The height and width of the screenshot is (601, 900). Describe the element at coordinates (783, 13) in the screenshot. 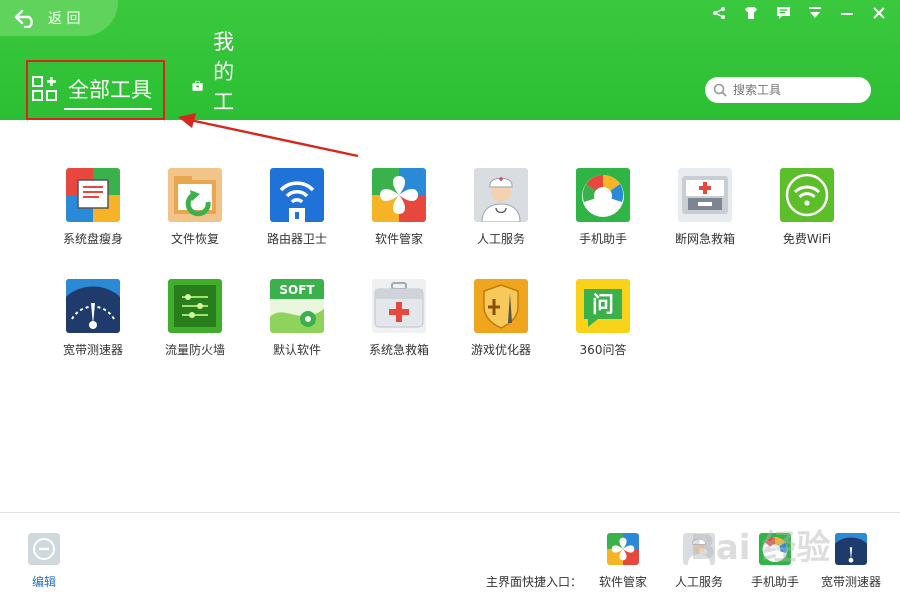

I see `message-icon` at that location.